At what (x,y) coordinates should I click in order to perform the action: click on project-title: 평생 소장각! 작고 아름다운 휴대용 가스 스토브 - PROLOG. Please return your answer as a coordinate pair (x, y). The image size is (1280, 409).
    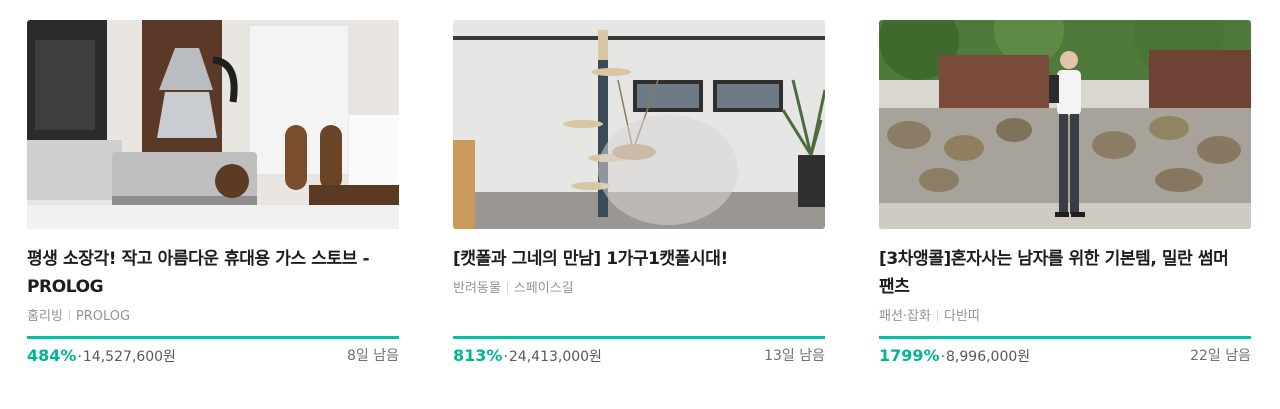
    Looking at the image, I should click on (213, 273).